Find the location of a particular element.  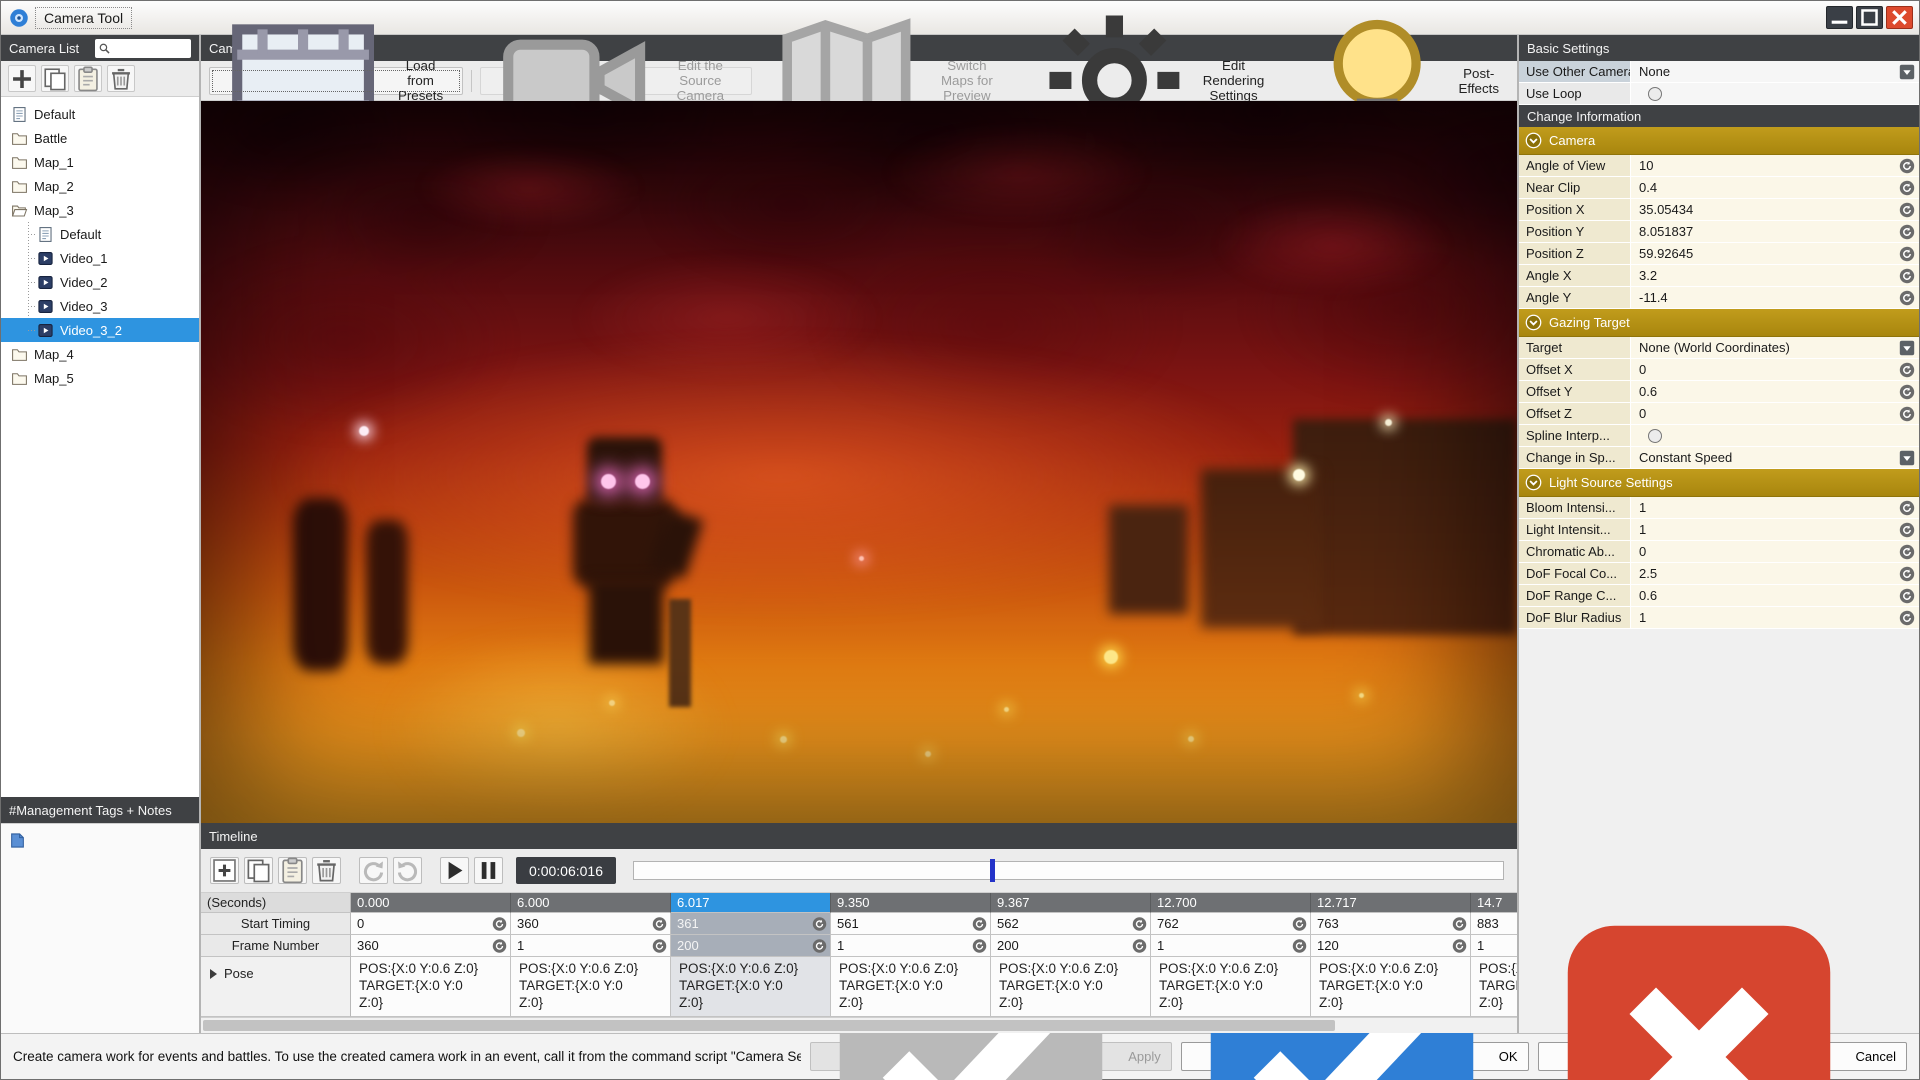

post-effects-button: Post-Effects is located at coordinates (1401, 82).